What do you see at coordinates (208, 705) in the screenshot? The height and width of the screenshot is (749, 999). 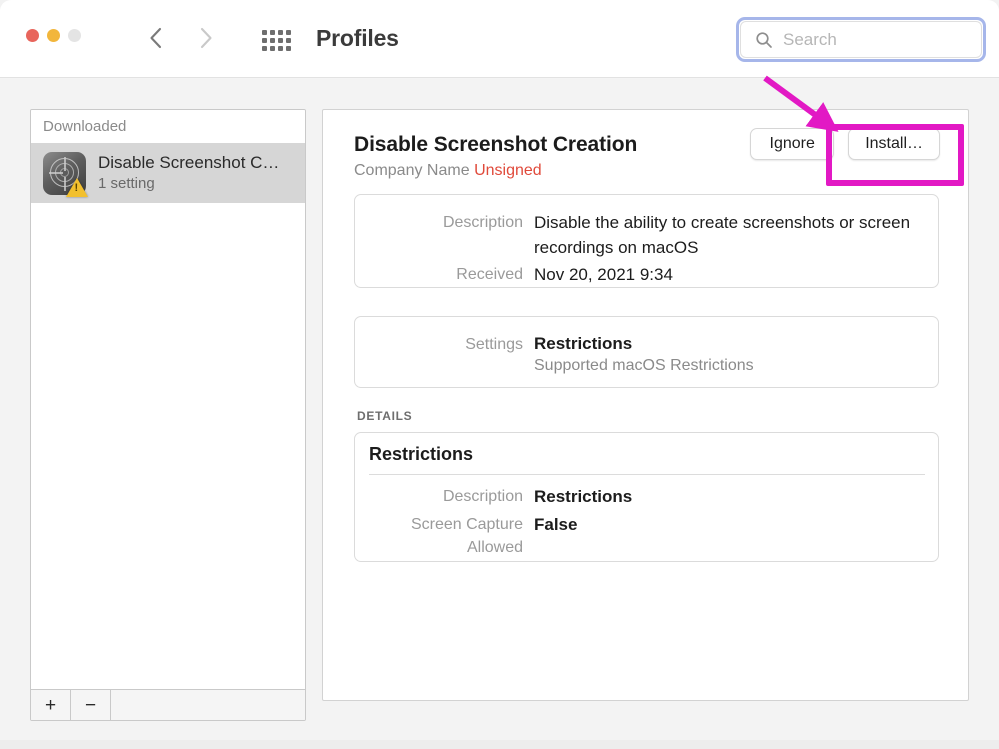 I see `sidebar-footer-spacer` at bounding box center [208, 705].